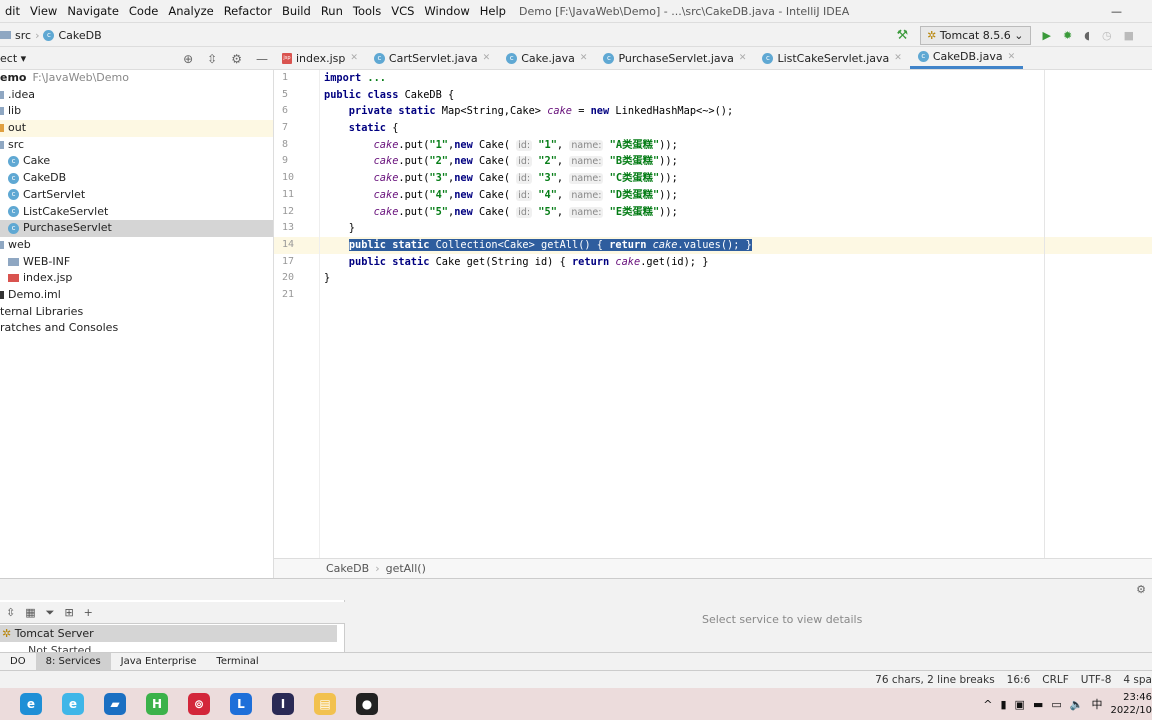 The image size is (1152, 720). I want to click on menu-vcs: VCS, so click(402, 11).